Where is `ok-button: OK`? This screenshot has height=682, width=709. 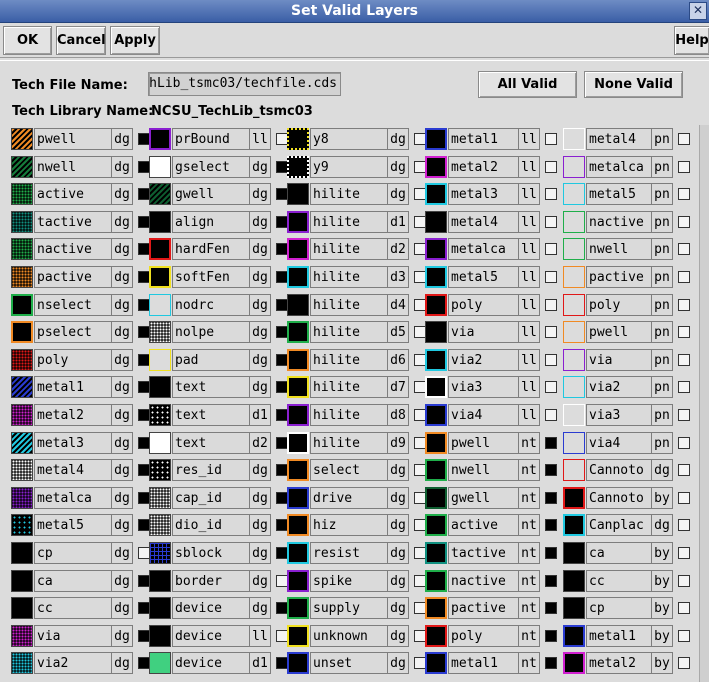 ok-button: OK is located at coordinates (27, 40).